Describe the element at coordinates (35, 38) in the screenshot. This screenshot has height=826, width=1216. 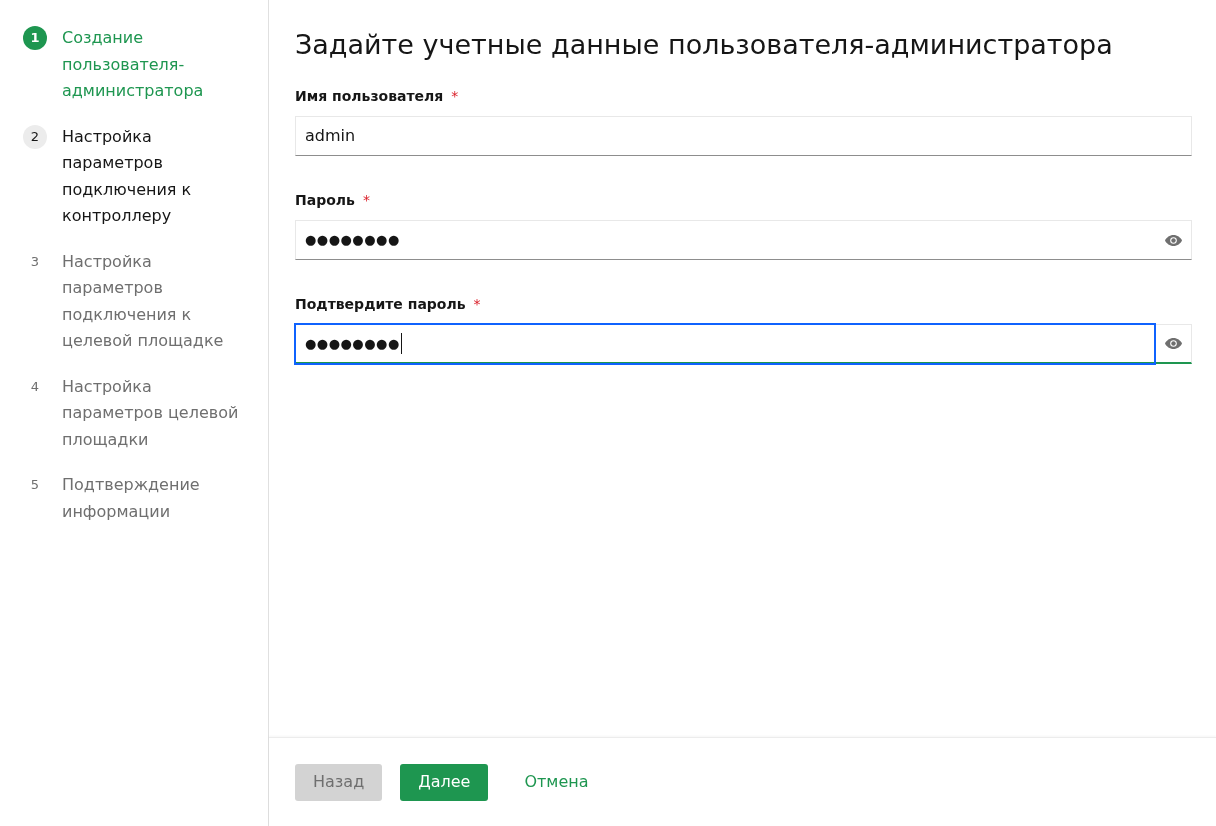
I see `step-number: 1` at that location.